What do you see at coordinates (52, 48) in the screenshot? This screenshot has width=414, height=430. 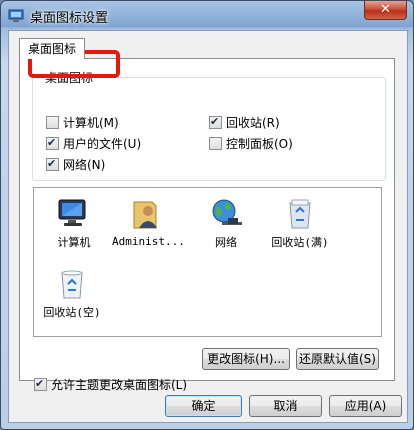 I see `tab-desktop-icons: 桌面图标` at bounding box center [52, 48].